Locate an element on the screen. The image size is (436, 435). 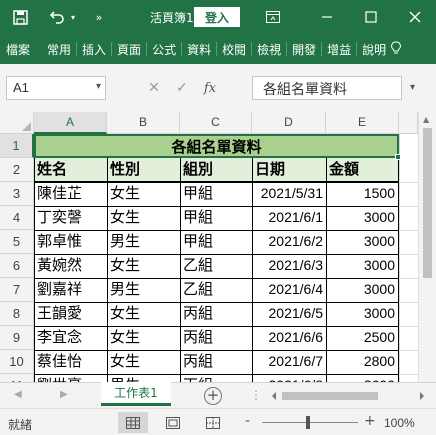
minimize-icon is located at coordinates (327, 17).